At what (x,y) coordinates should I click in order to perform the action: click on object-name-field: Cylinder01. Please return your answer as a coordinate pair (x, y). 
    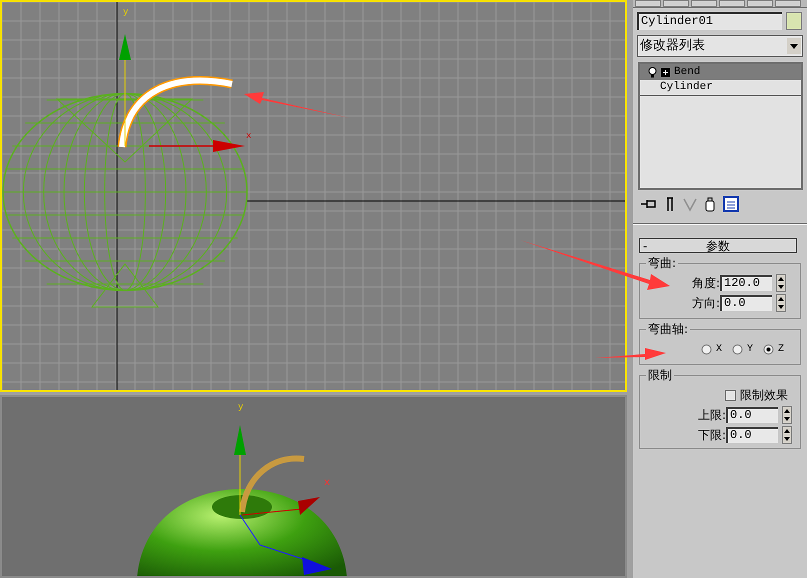
    Looking at the image, I should click on (709, 21).